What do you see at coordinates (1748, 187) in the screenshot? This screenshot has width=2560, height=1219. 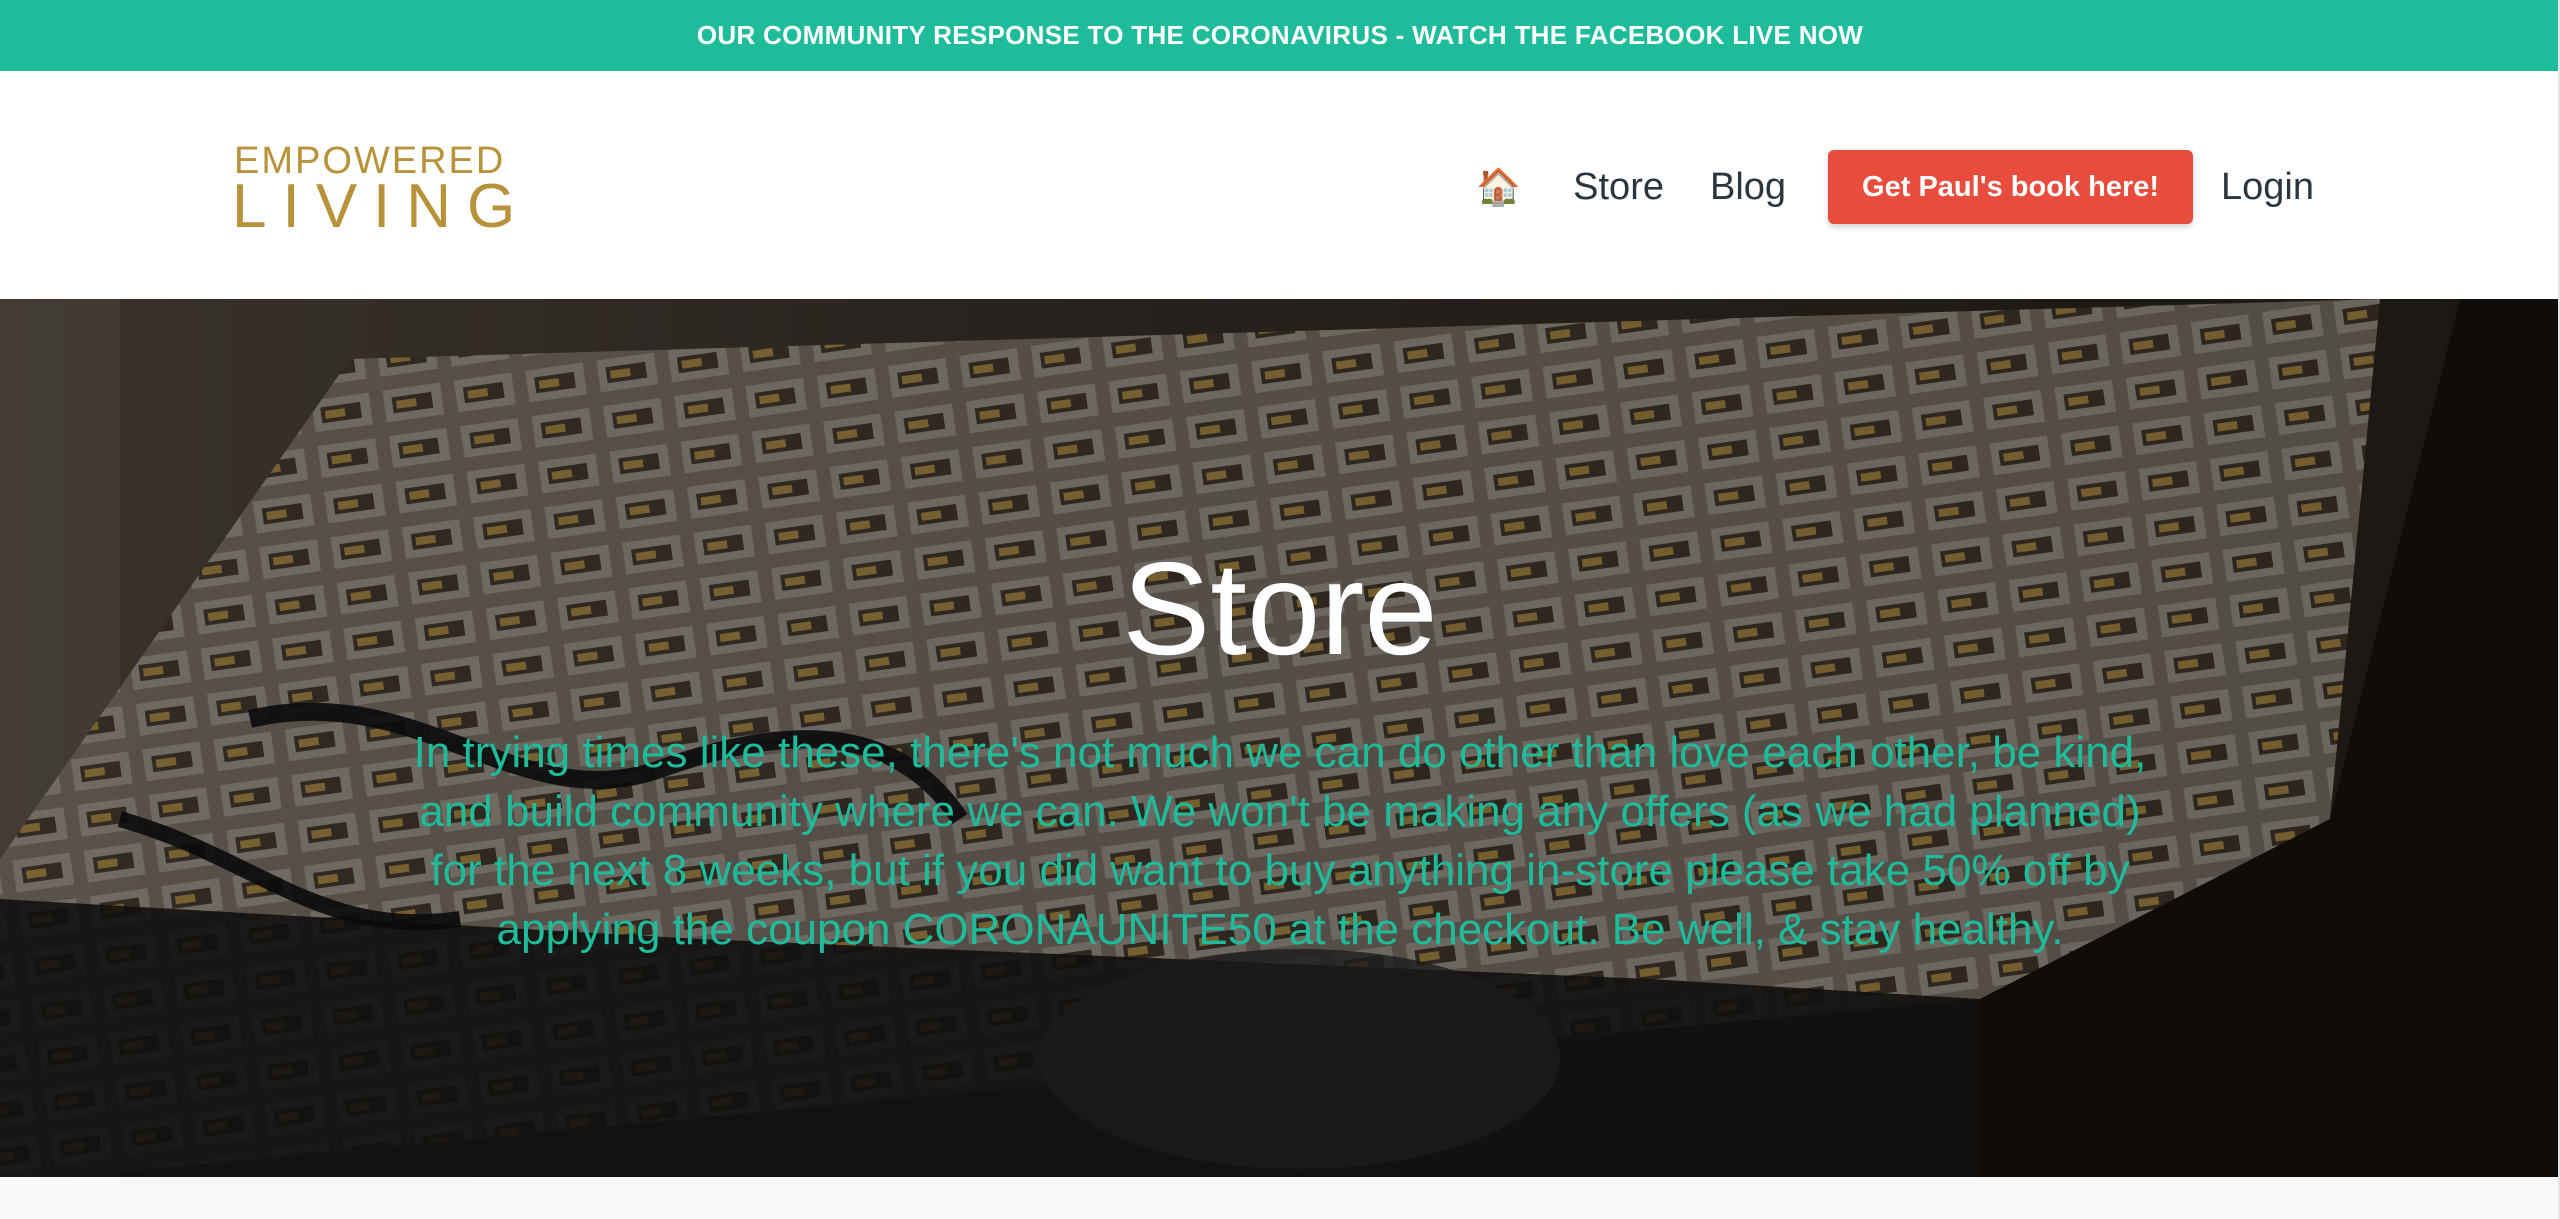 I see `nav-blog-link: Blog` at bounding box center [1748, 187].